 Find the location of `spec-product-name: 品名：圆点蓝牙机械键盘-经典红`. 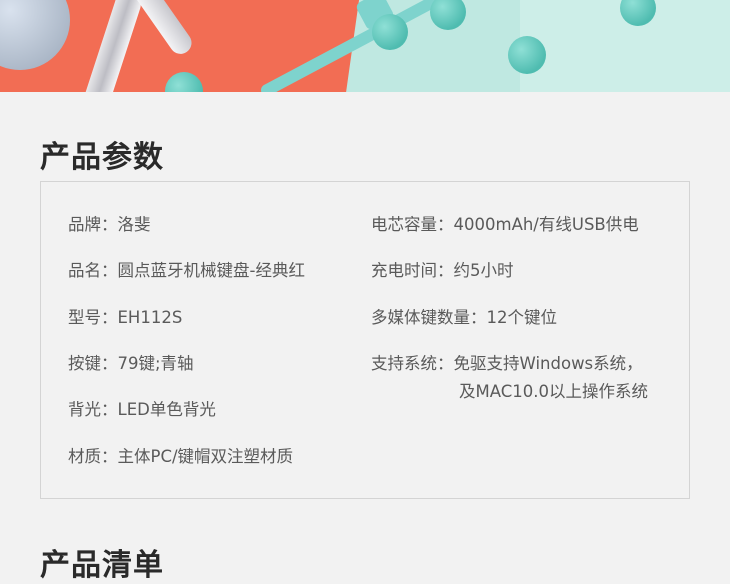

spec-product-name: 品名：圆点蓝牙机械键盘-经典红 is located at coordinates (186, 271).